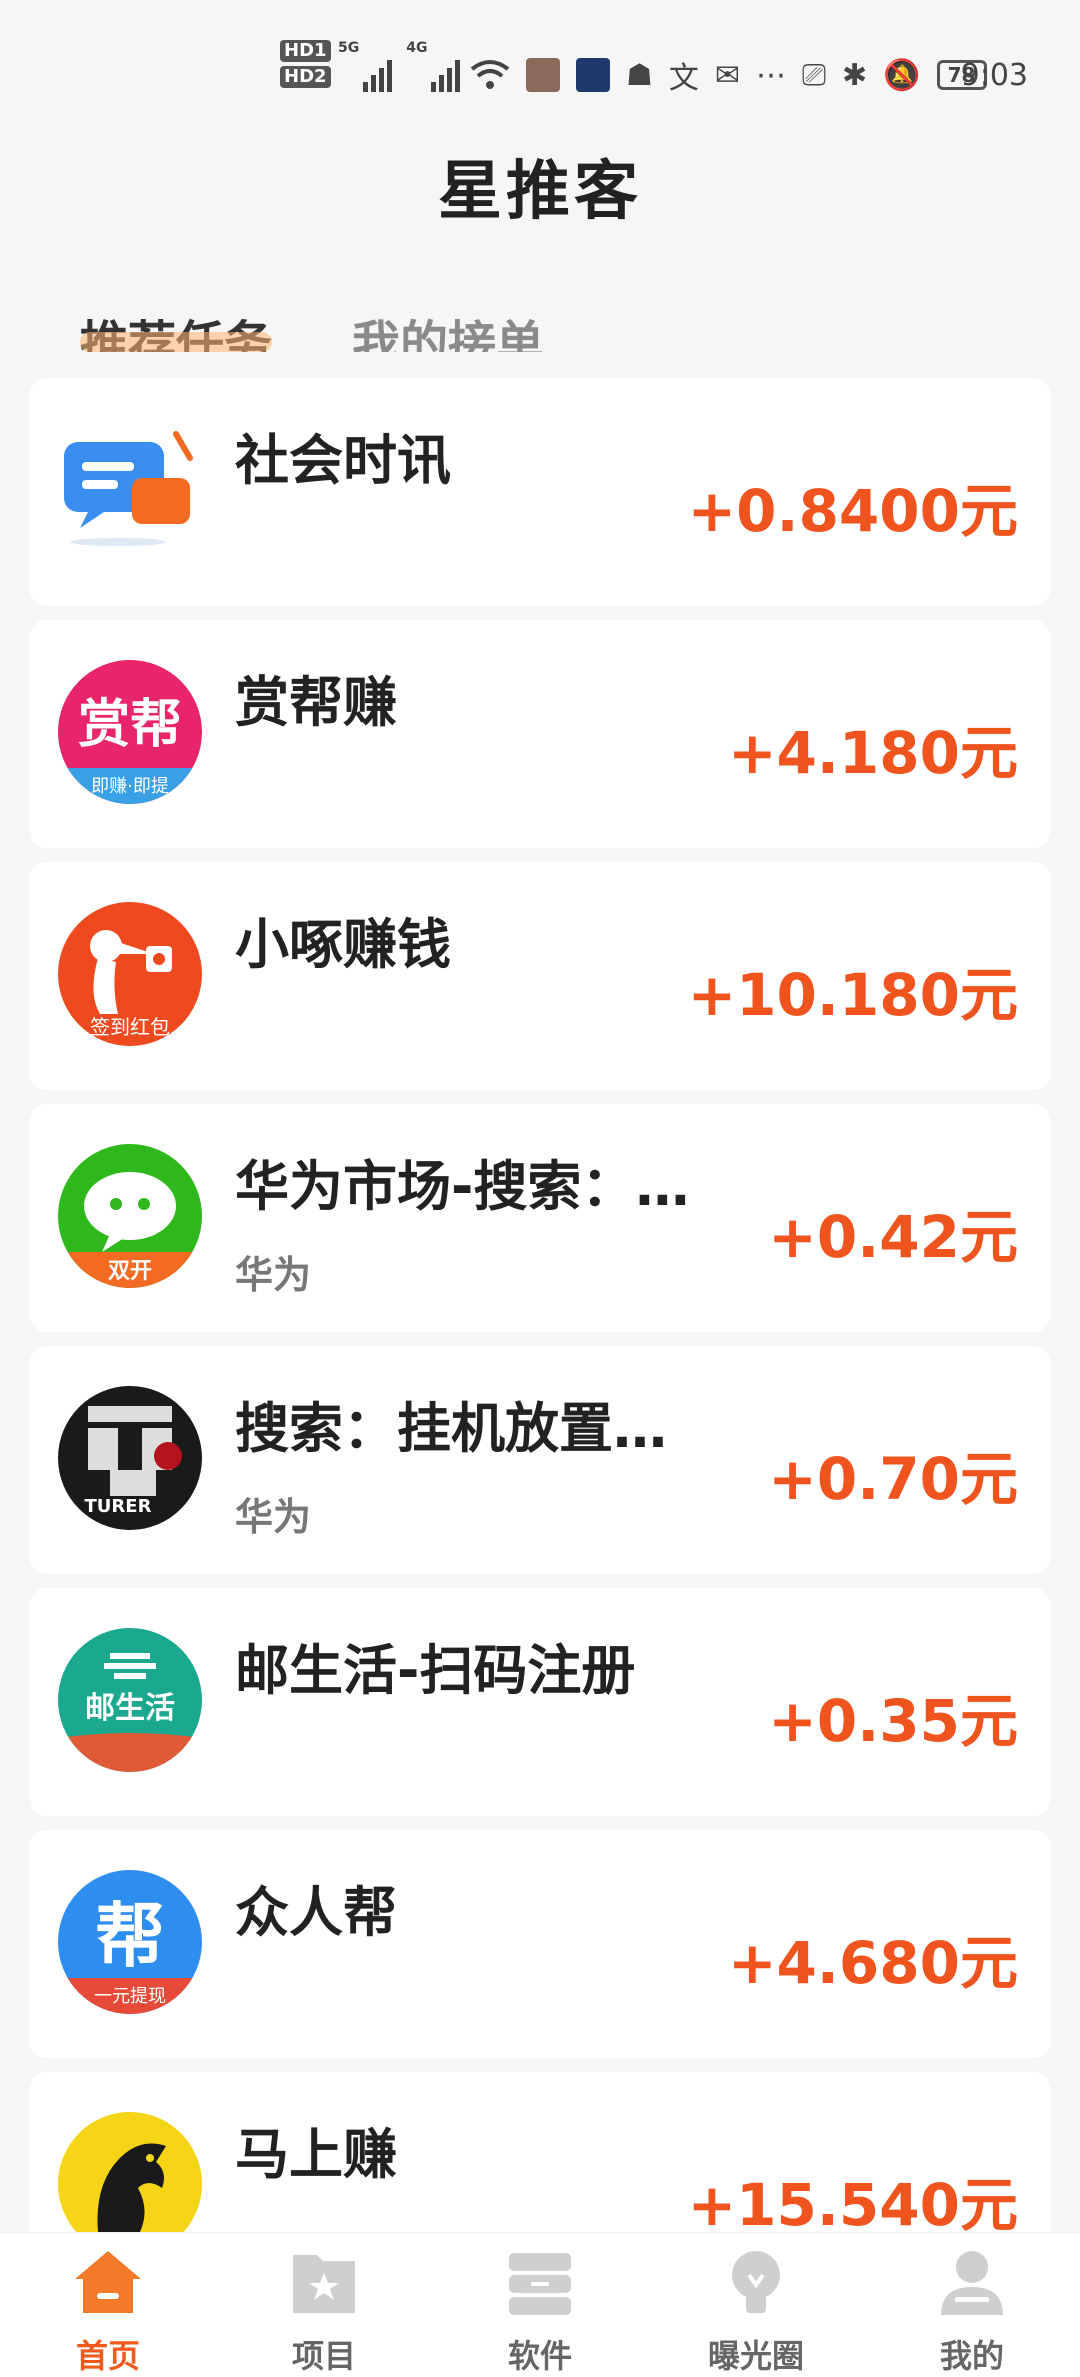 Image resolution: width=1080 pixels, height=2377 pixels. Describe the element at coordinates (343, 944) in the screenshot. I see `task-name: 小啄赚钱` at that location.